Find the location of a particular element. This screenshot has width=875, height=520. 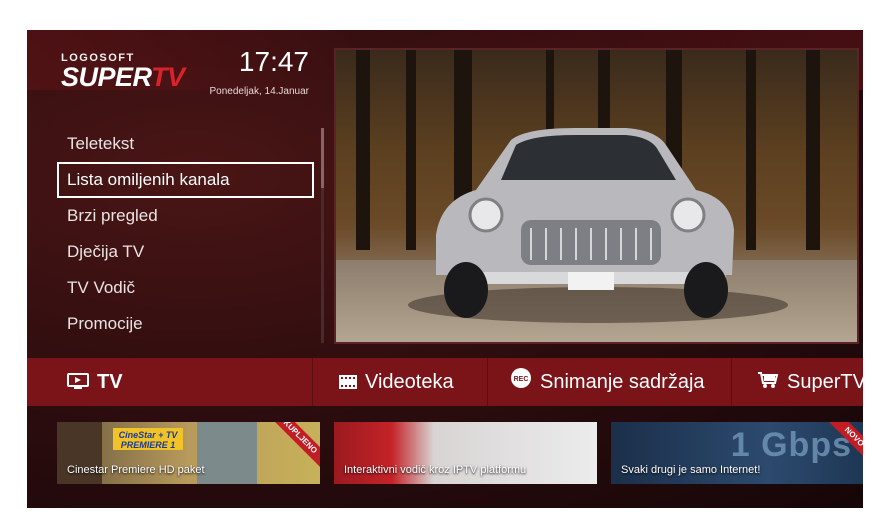

menu-item-quick-view: Brzi pregled is located at coordinates (185, 216).